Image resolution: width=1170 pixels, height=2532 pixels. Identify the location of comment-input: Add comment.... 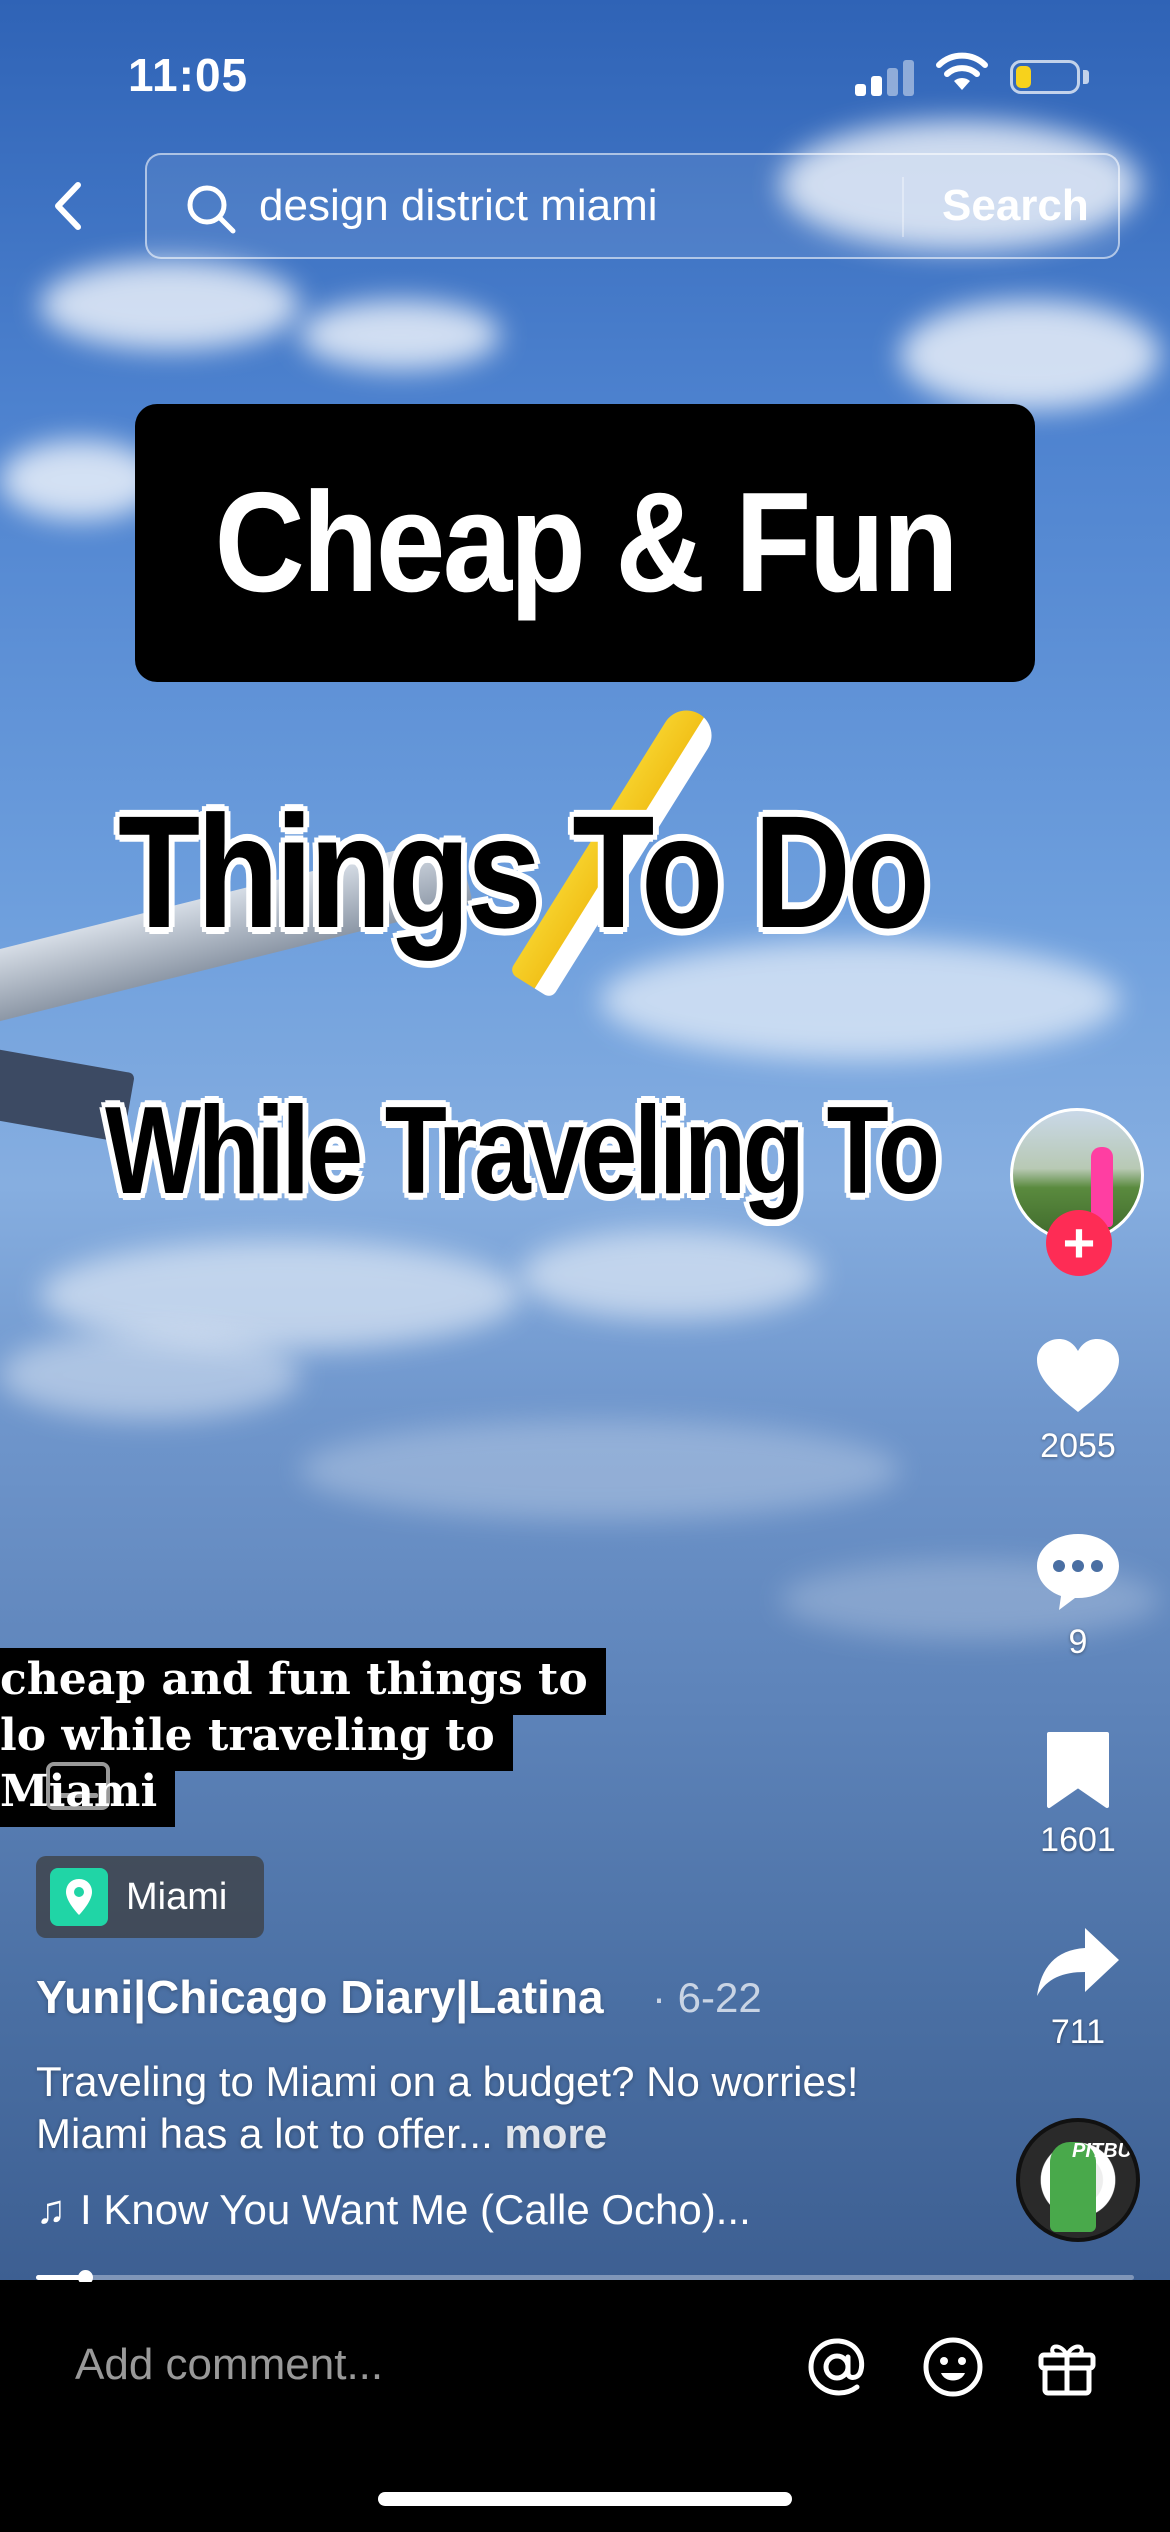
(229, 2365).